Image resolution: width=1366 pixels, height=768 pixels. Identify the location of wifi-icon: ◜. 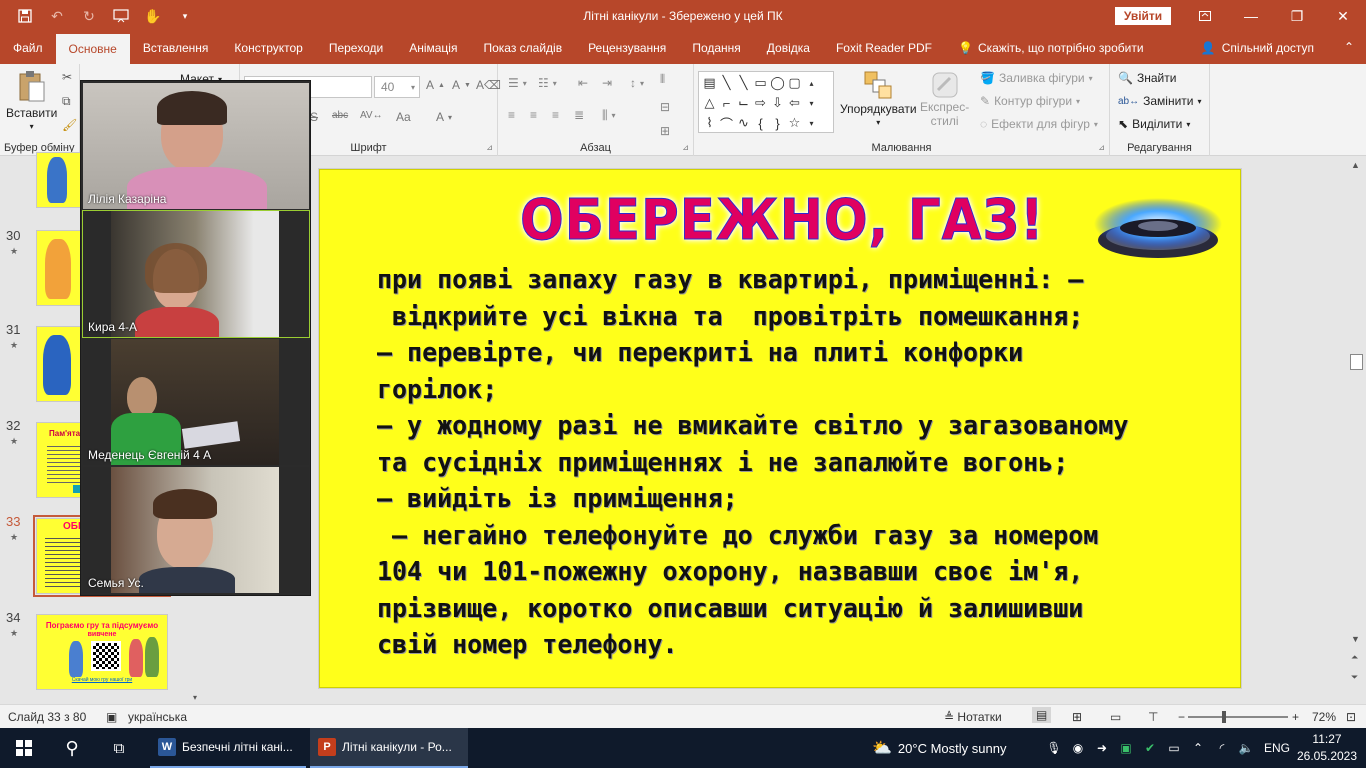
(1222, 748).